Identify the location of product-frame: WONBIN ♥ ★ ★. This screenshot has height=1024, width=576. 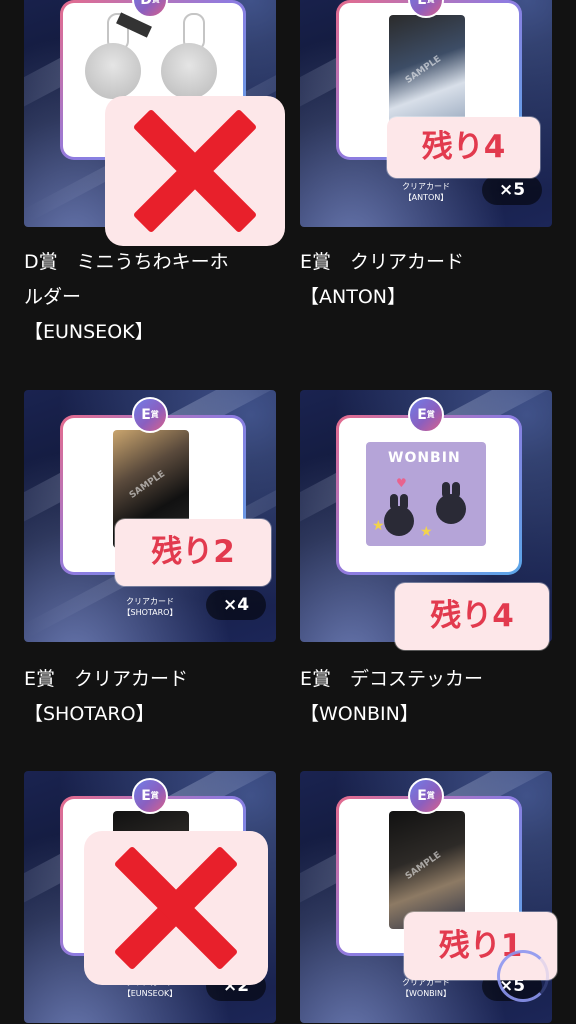
(429, 495).